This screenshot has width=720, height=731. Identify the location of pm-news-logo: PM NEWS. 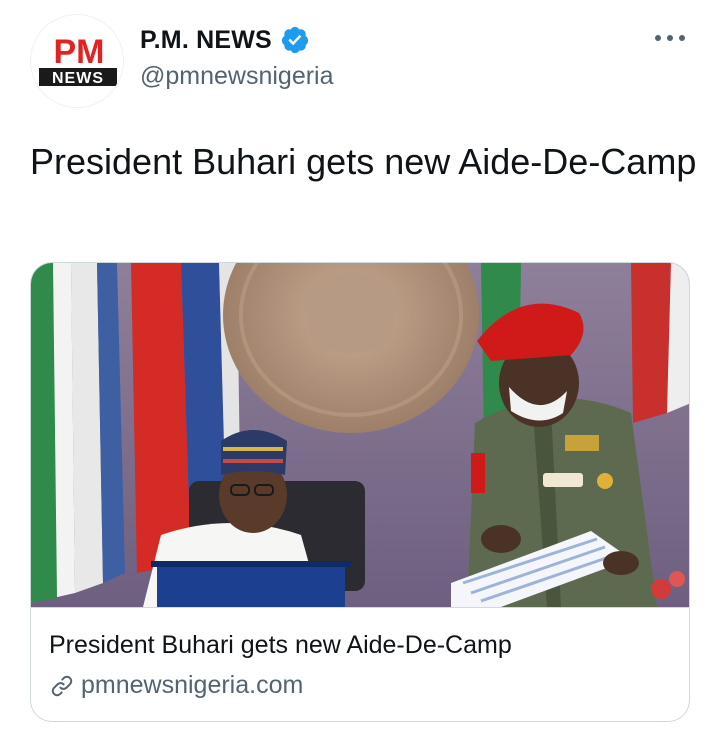
(77, 61).